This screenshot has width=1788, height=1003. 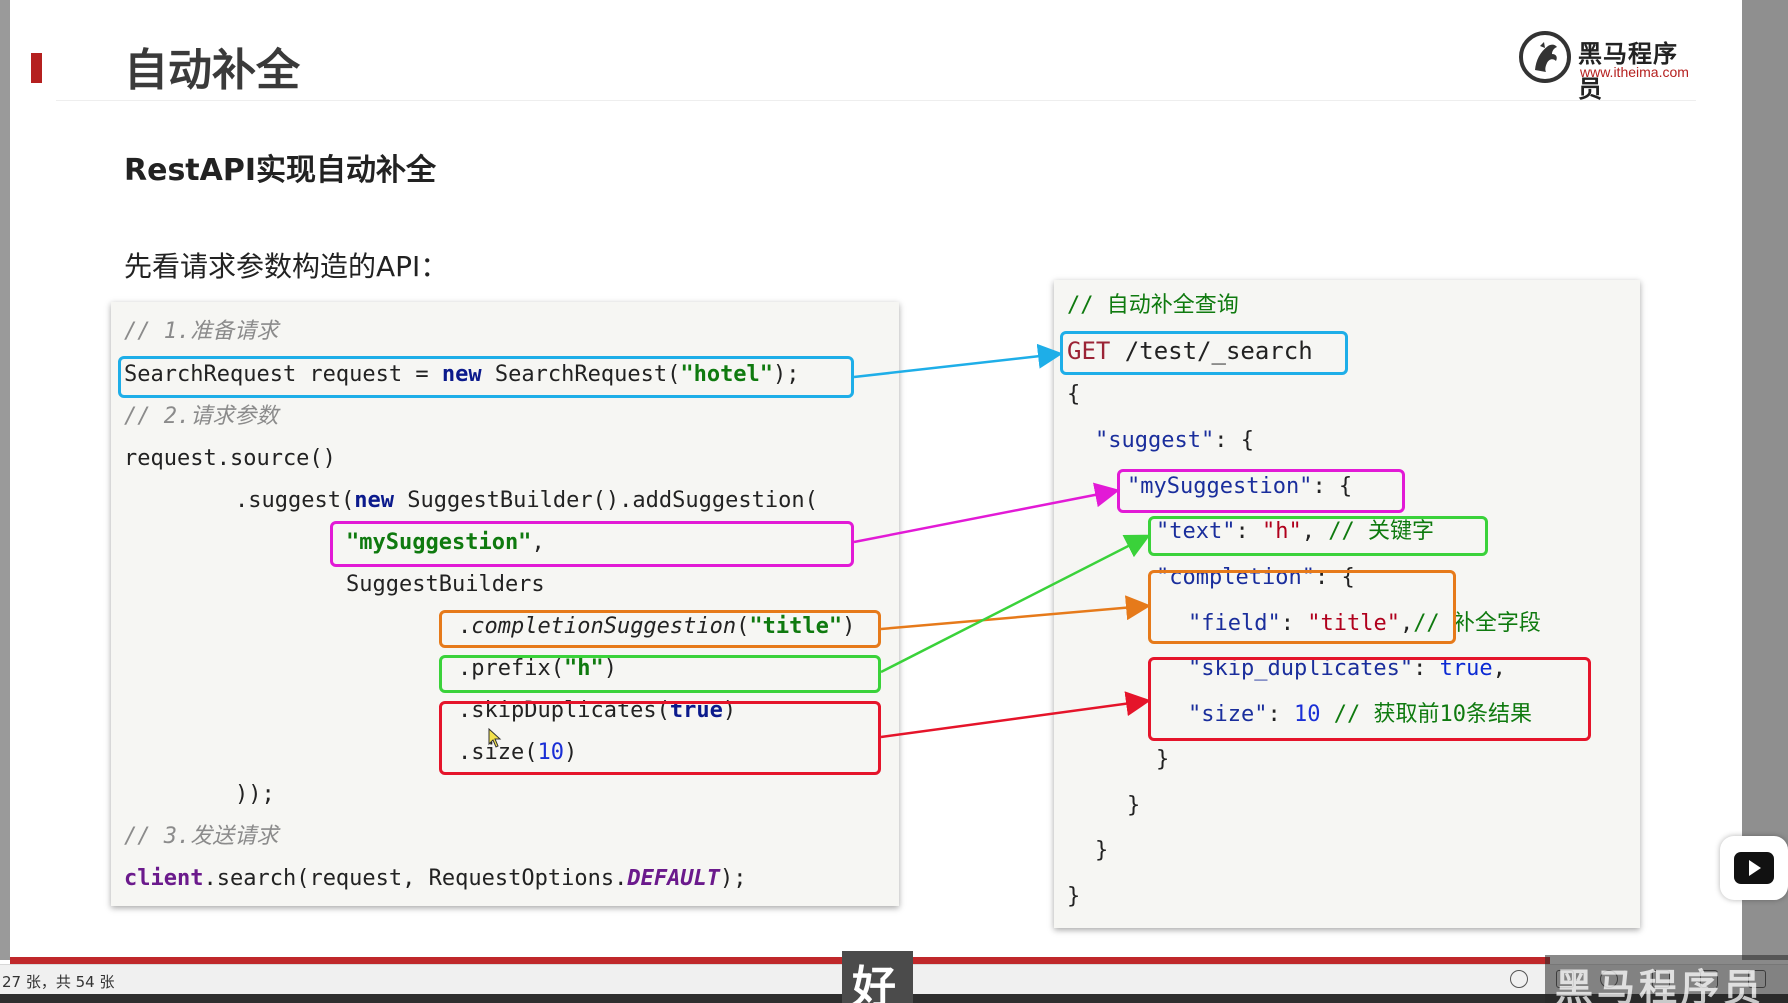 I want to click on section-subtitle: RestAPI实现自动补全, so click(x=280, y=170).